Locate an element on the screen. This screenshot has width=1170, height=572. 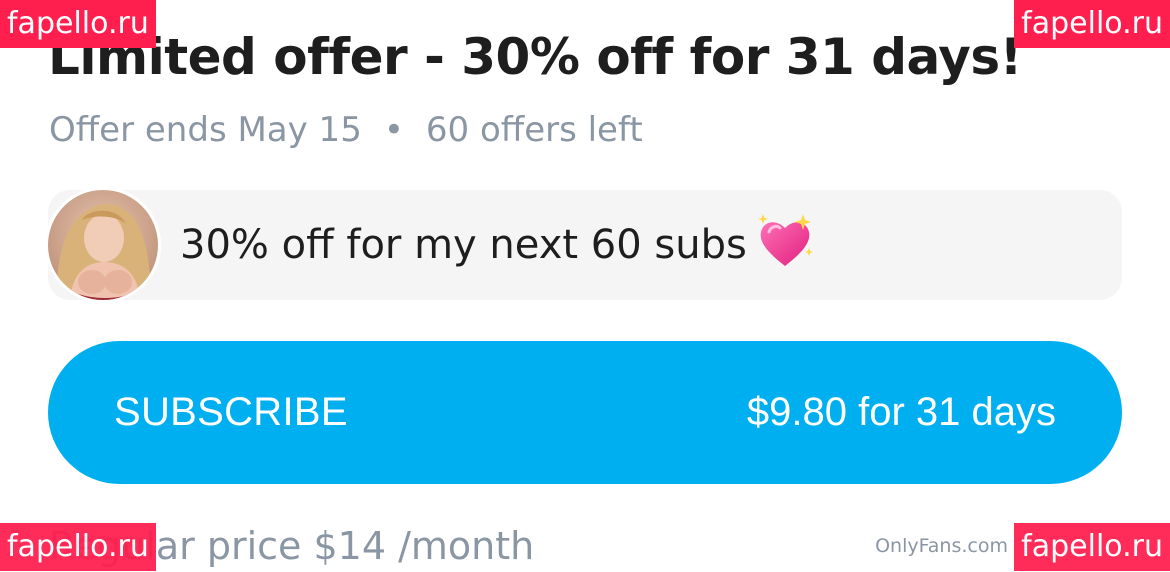
offer-meta: Offer ends May 15 • 60 offers left is located at coordinates (346, 130).